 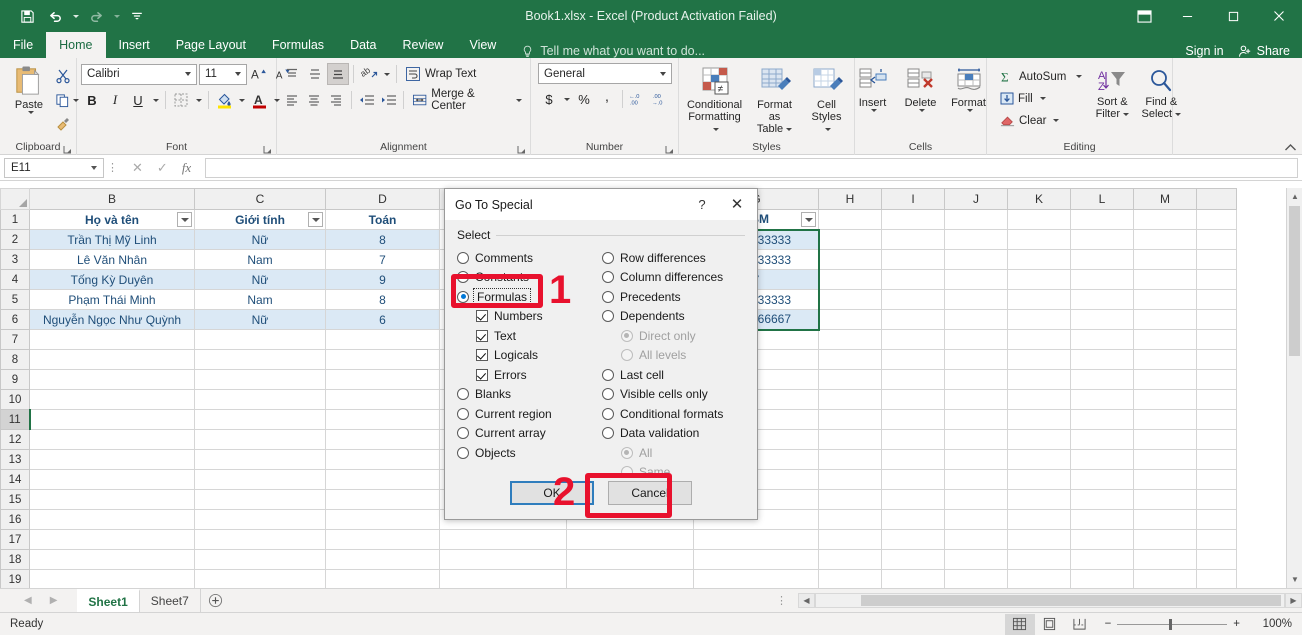 What do you see at coordinates (850, 259) in the screenshot?
I see `cell-H3` at bounding box center [850, 259].